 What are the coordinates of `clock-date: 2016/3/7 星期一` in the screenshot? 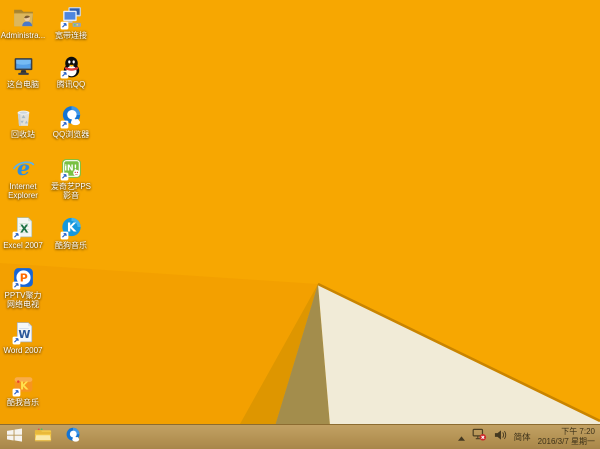 It's located at (566, 441).